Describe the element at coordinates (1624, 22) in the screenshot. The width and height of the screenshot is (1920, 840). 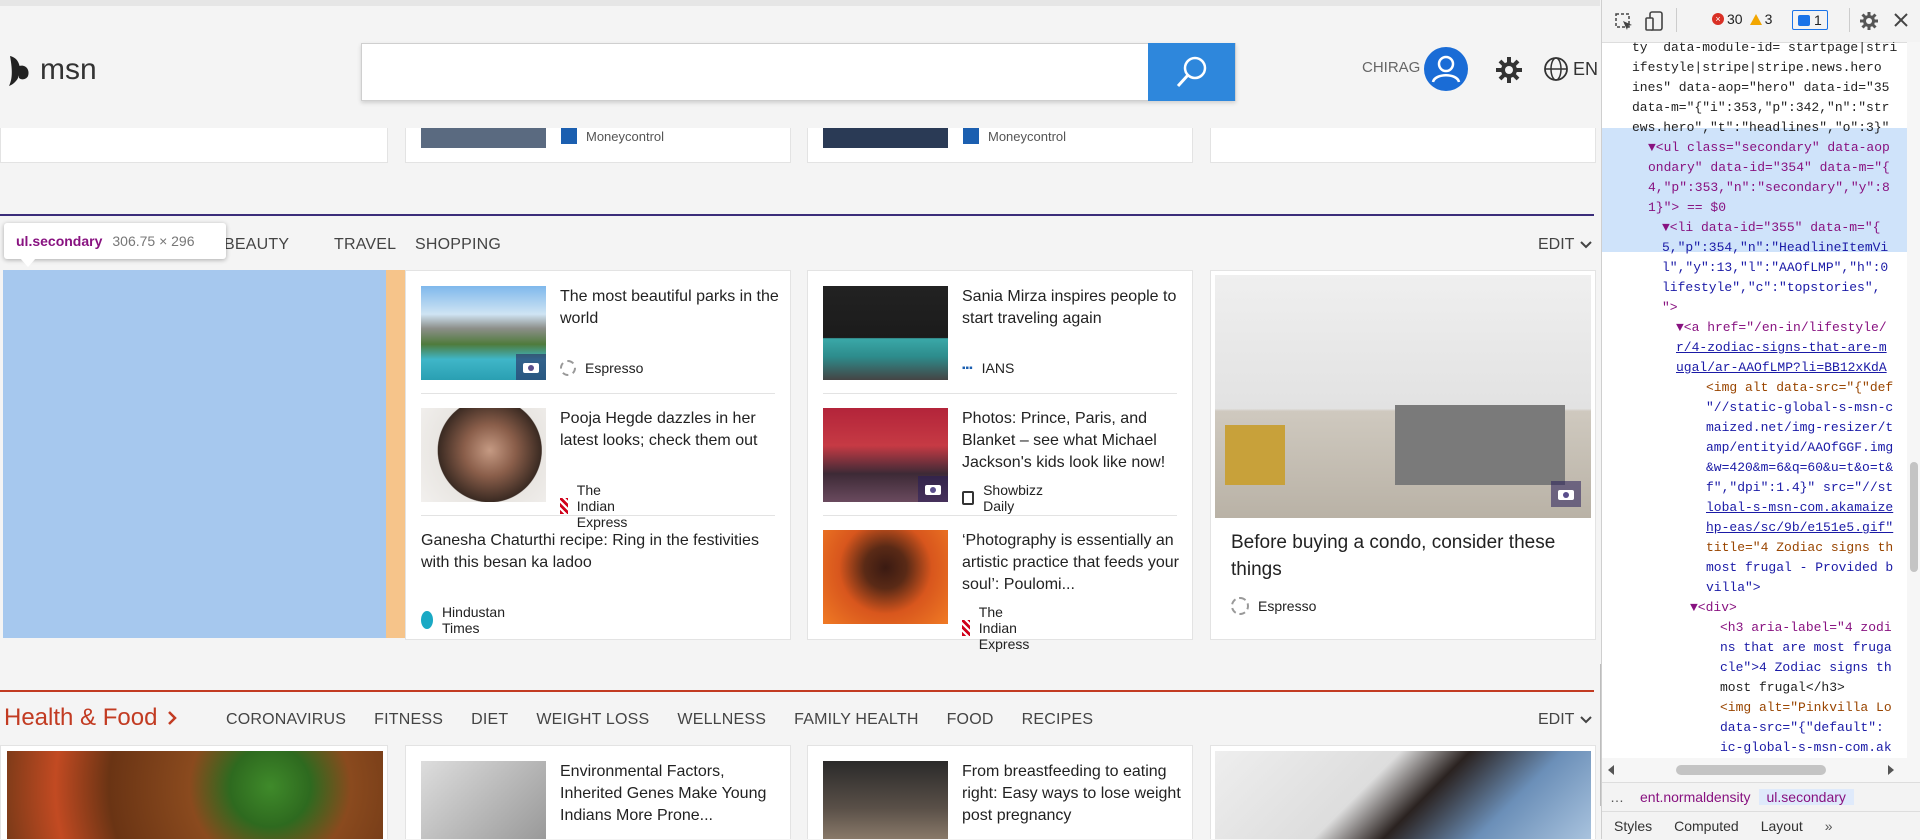
I see `inspect-element-icon` at that location.